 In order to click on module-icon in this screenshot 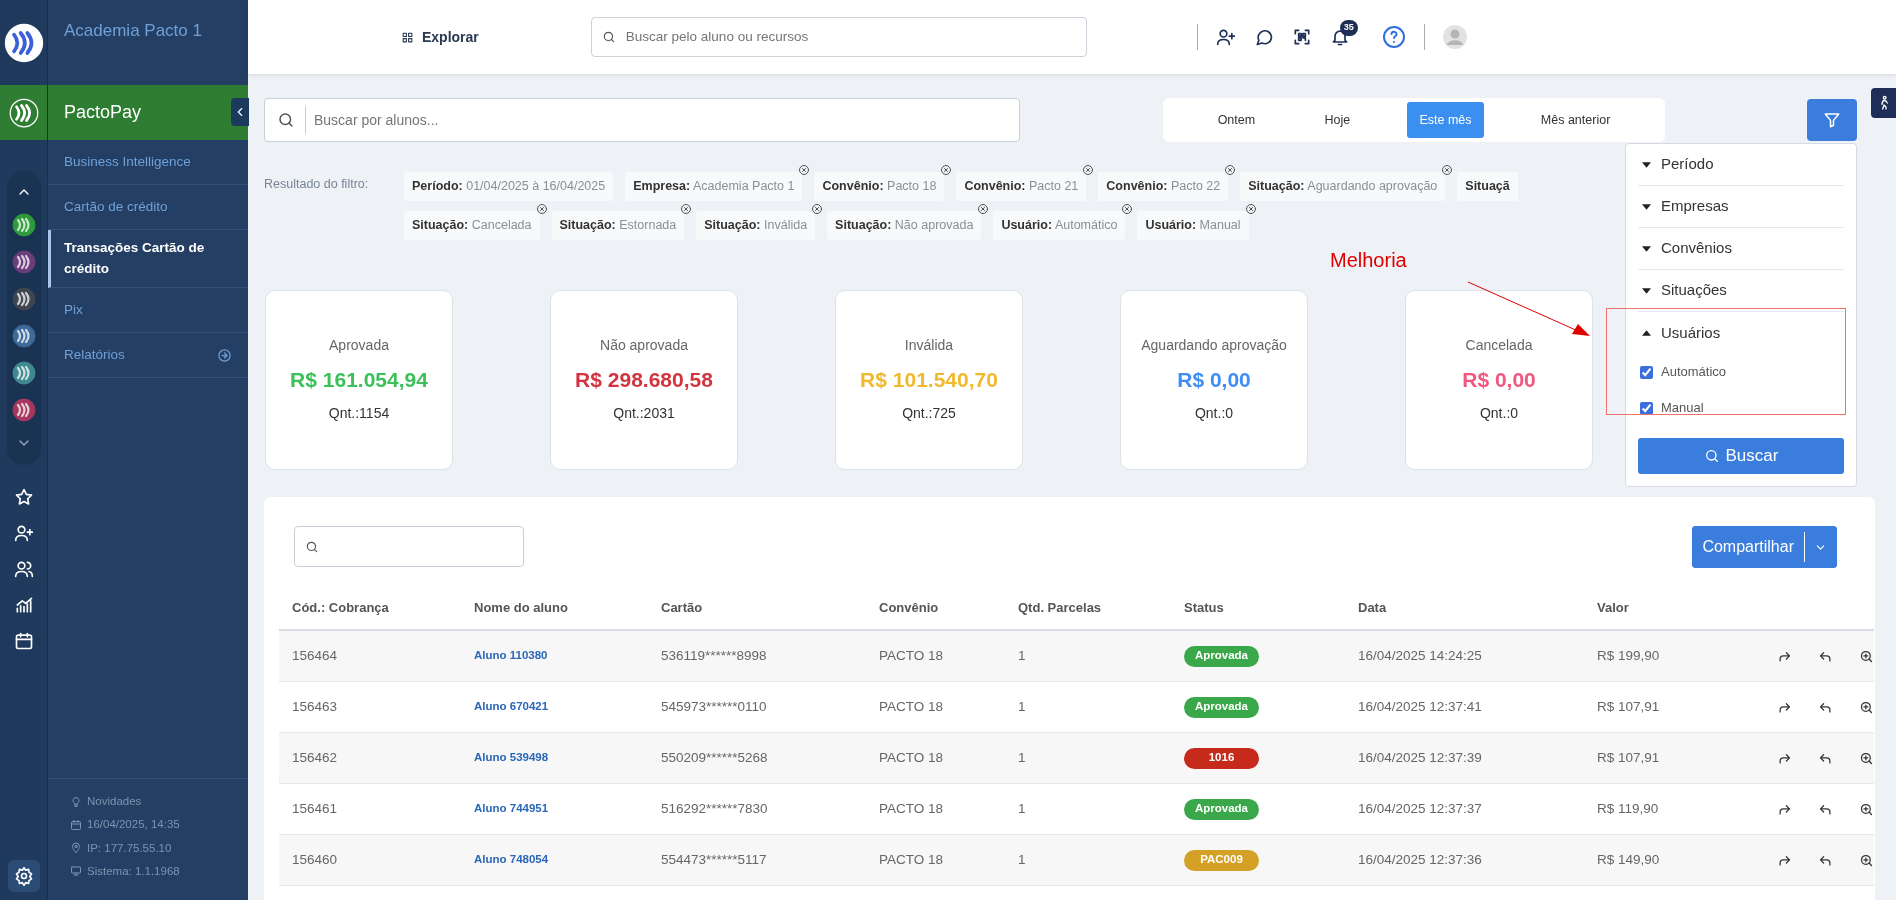, I will do `click(23, 112)`.